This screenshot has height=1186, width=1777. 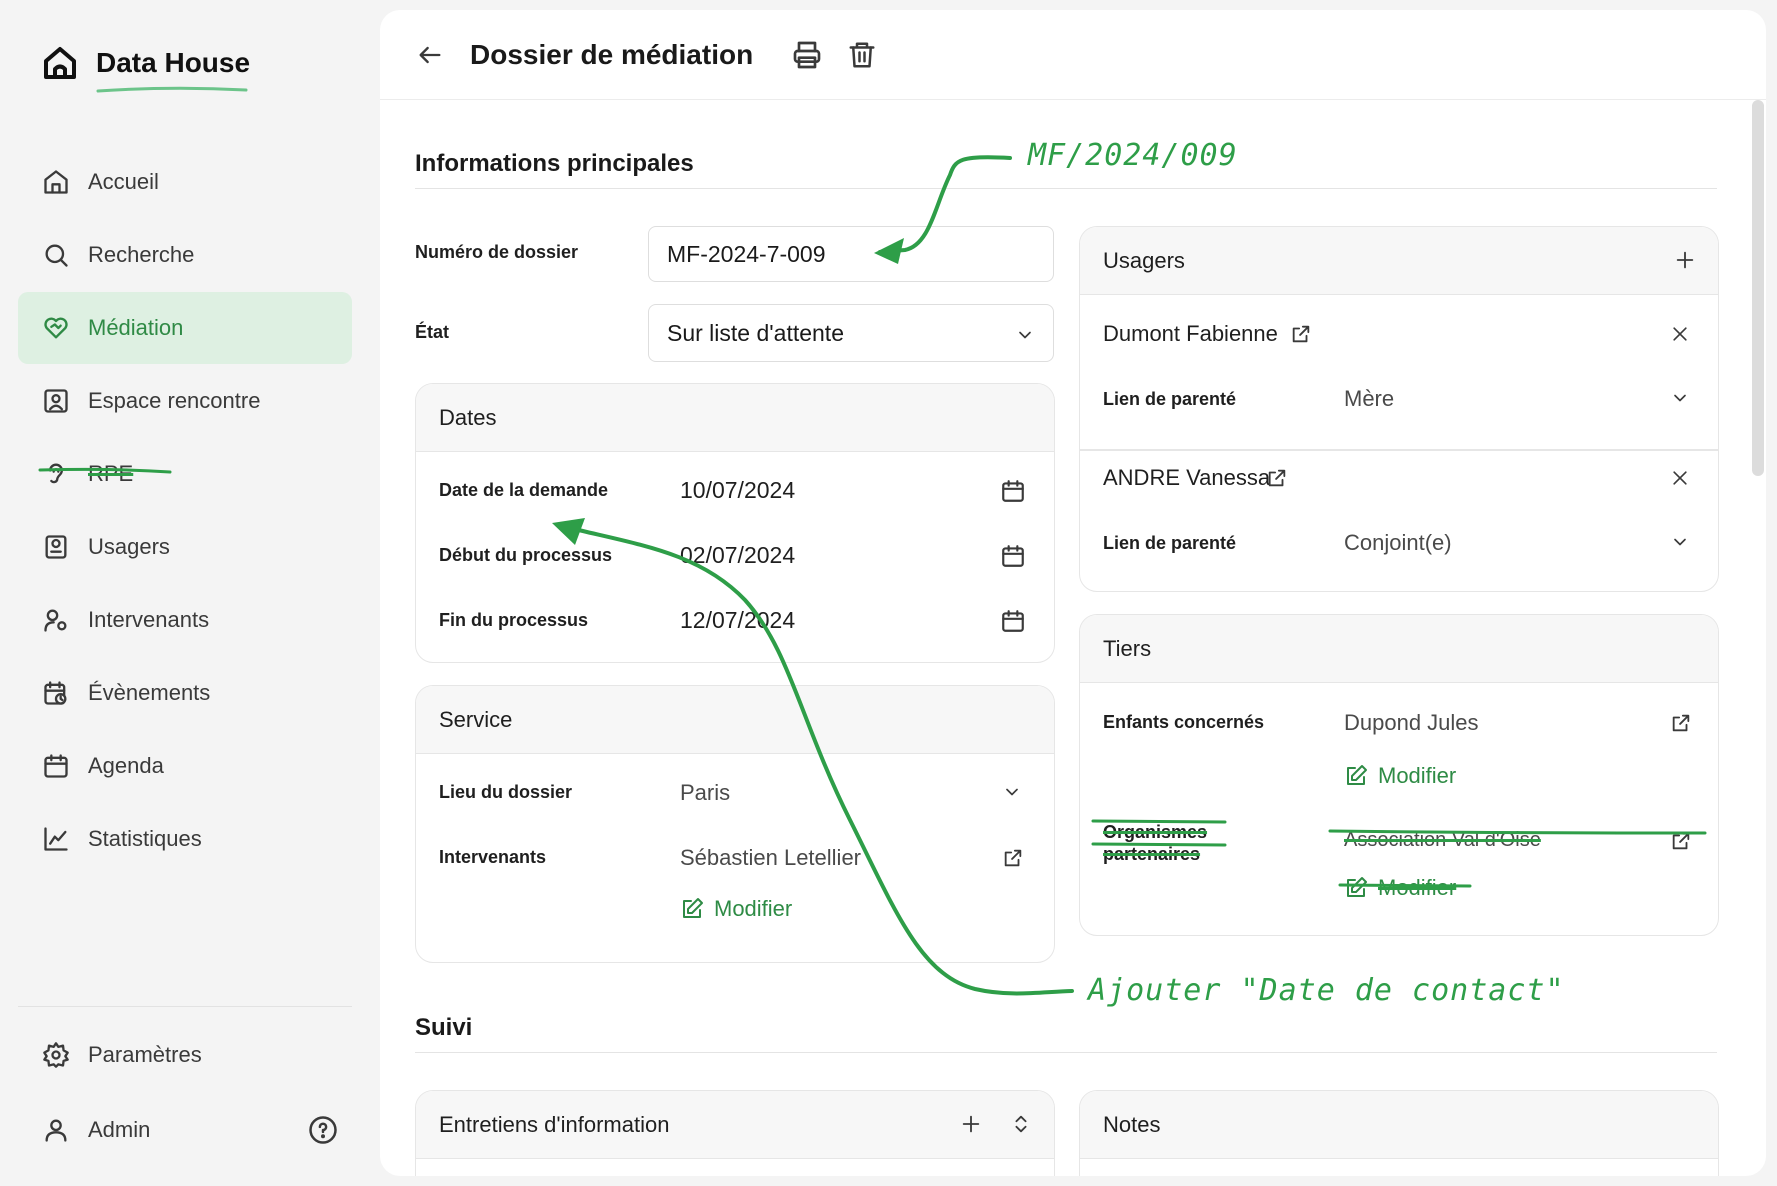 What do you see at coordinates (851, 254) in the screenshot?
I see `dossier-number-input: MF-2024-7-009` at bounding box center [851, 254].